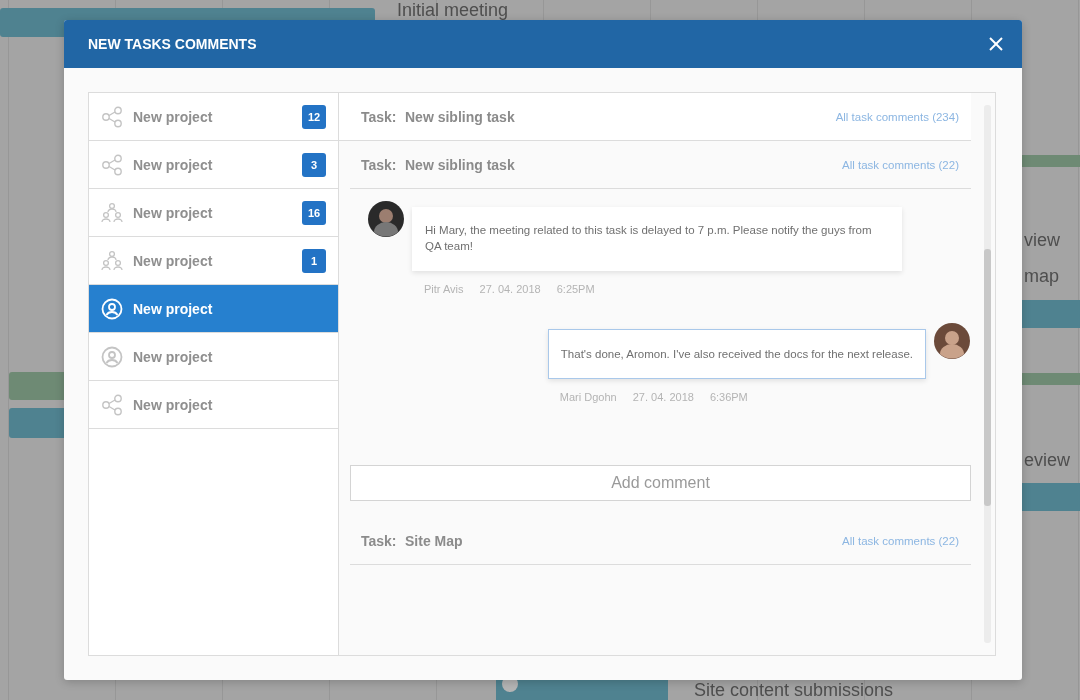  Describe the element at coordinates (444, 289) in the screenshot. I see `comment-author: Pitr Avis` at that location.